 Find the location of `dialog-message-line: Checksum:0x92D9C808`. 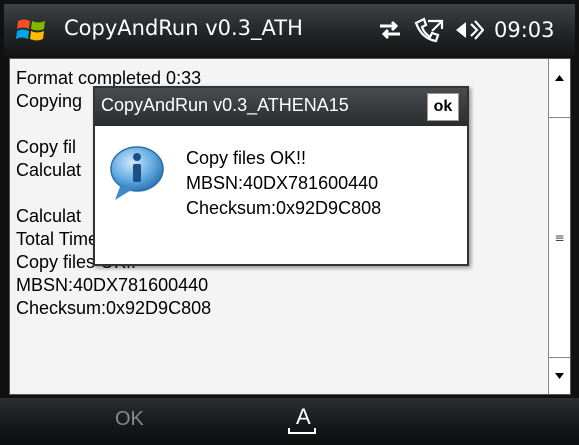

dialog-message-line: Checksum:0x92D9C808 is located at coordinates (284, 208).